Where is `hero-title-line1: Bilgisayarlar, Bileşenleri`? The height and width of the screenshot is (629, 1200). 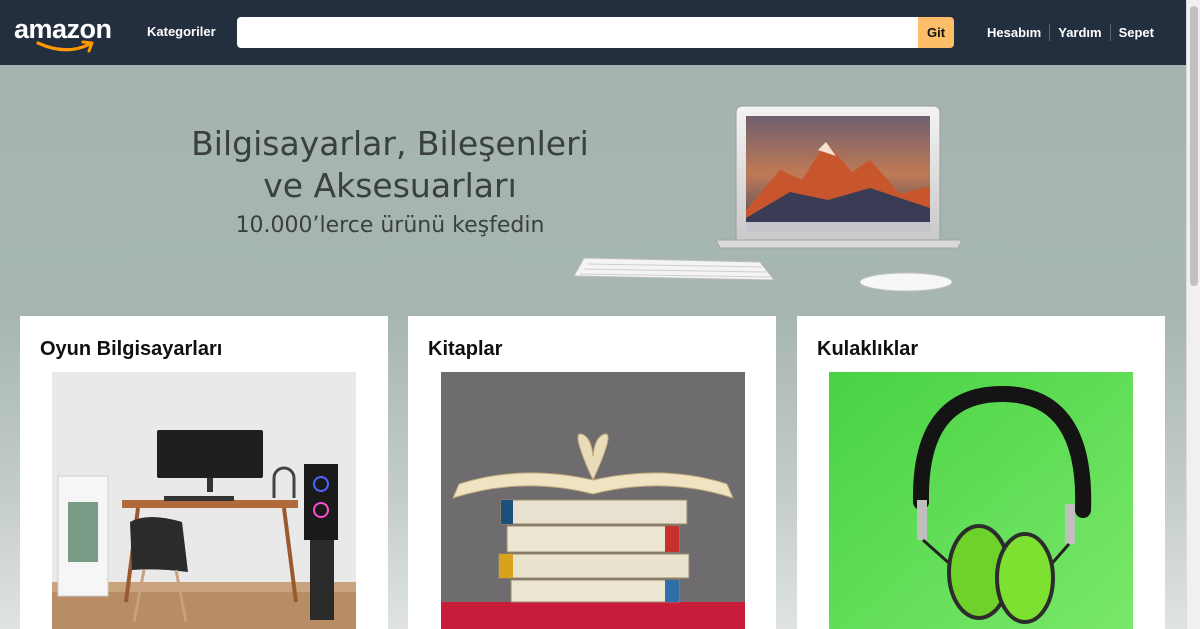
hero-title-line1: Bilgisayarlar, Bileşenleri is located at coordinates (390, 143).